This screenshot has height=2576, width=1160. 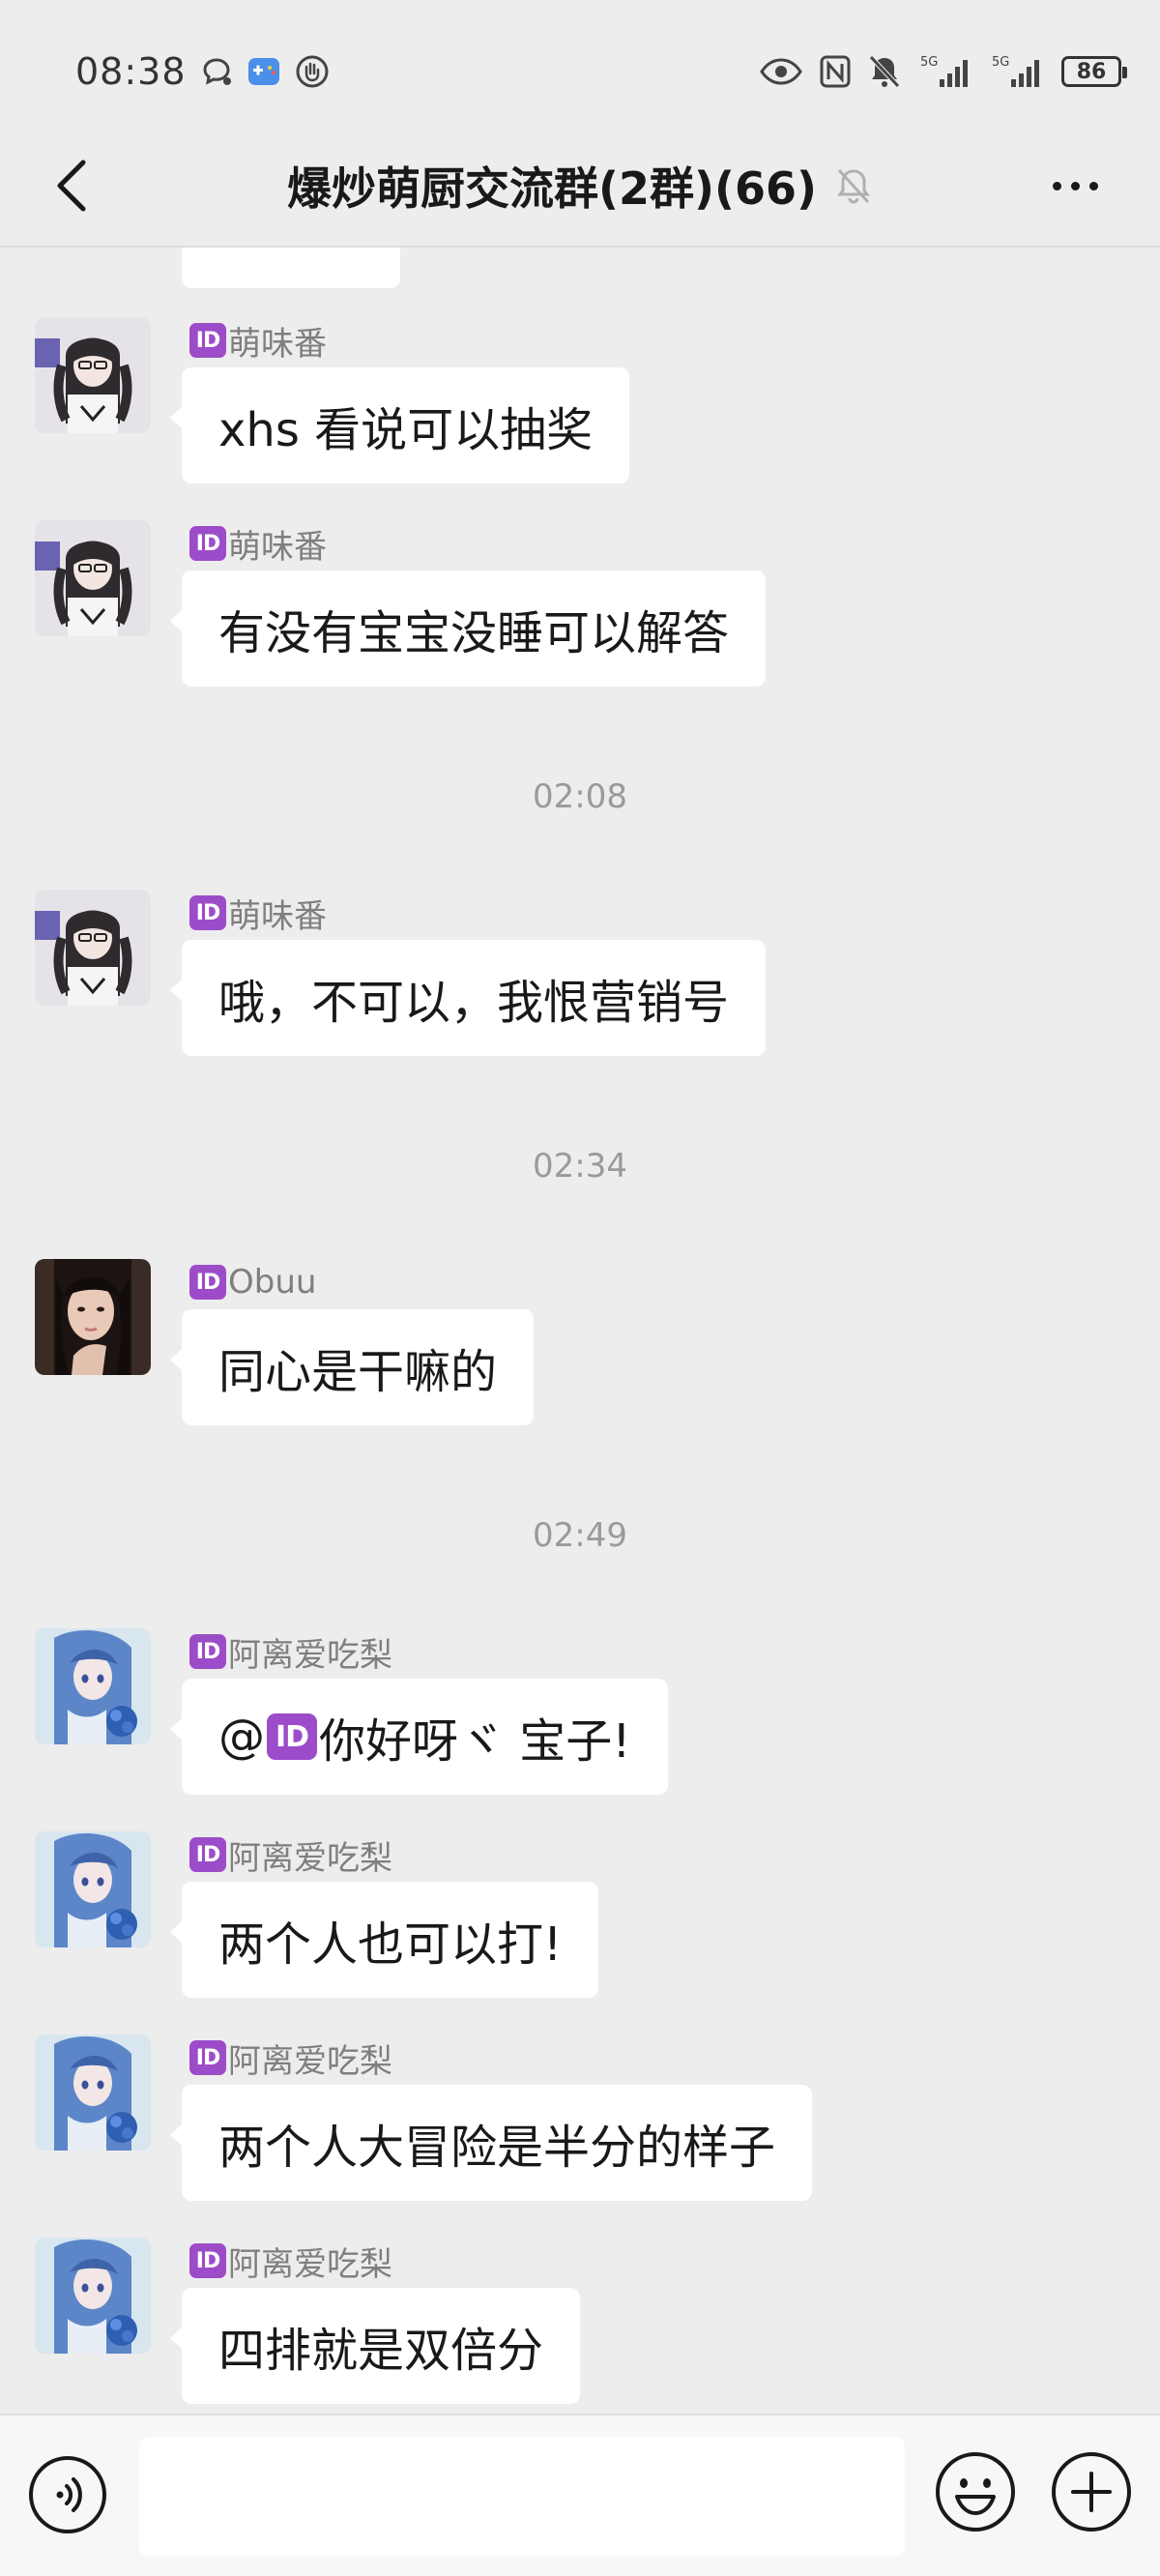 What do you see at coordinates (358, 1372) in the screenshot?
I see `message-text: 同心是干嘛的` at bounding box center [358, 1372].